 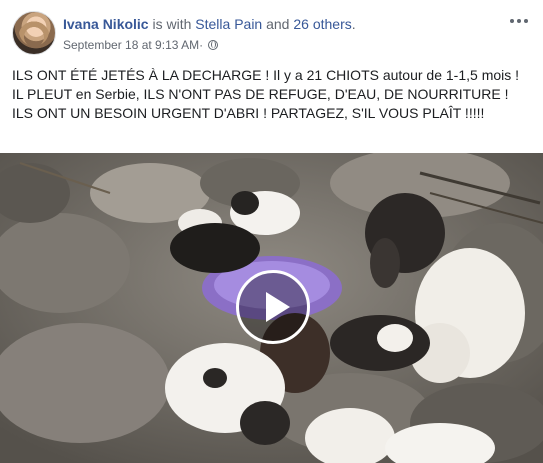 I want to click on period-text: ., so click(x=353, y=24).